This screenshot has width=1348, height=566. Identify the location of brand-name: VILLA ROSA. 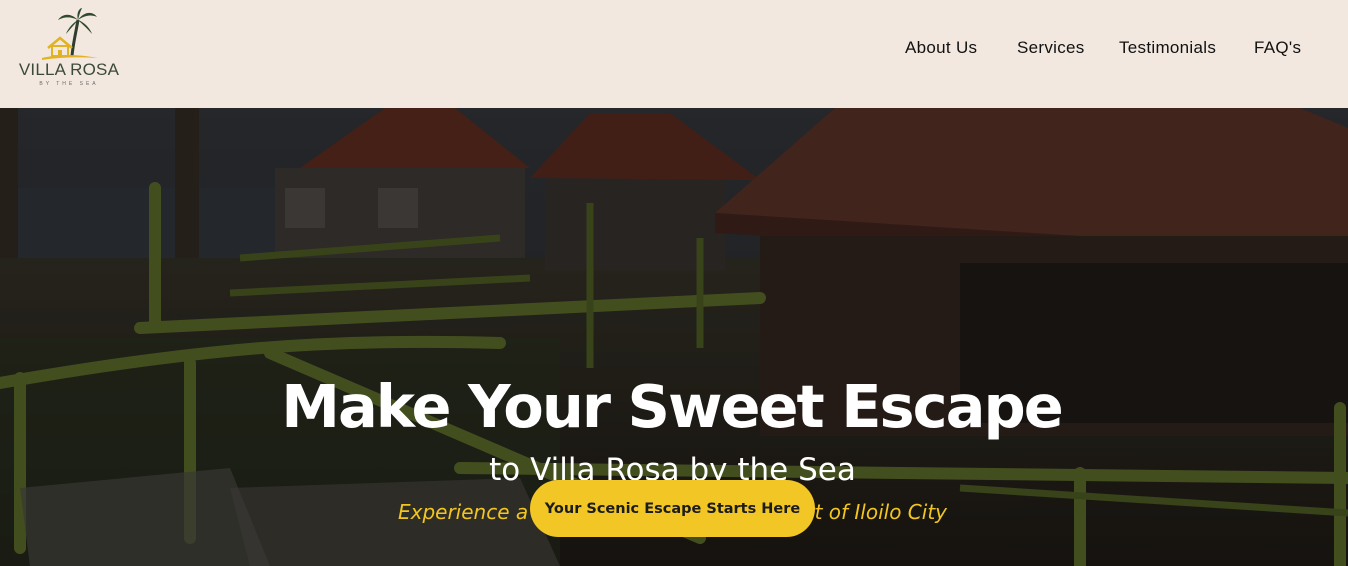
(69, 69).